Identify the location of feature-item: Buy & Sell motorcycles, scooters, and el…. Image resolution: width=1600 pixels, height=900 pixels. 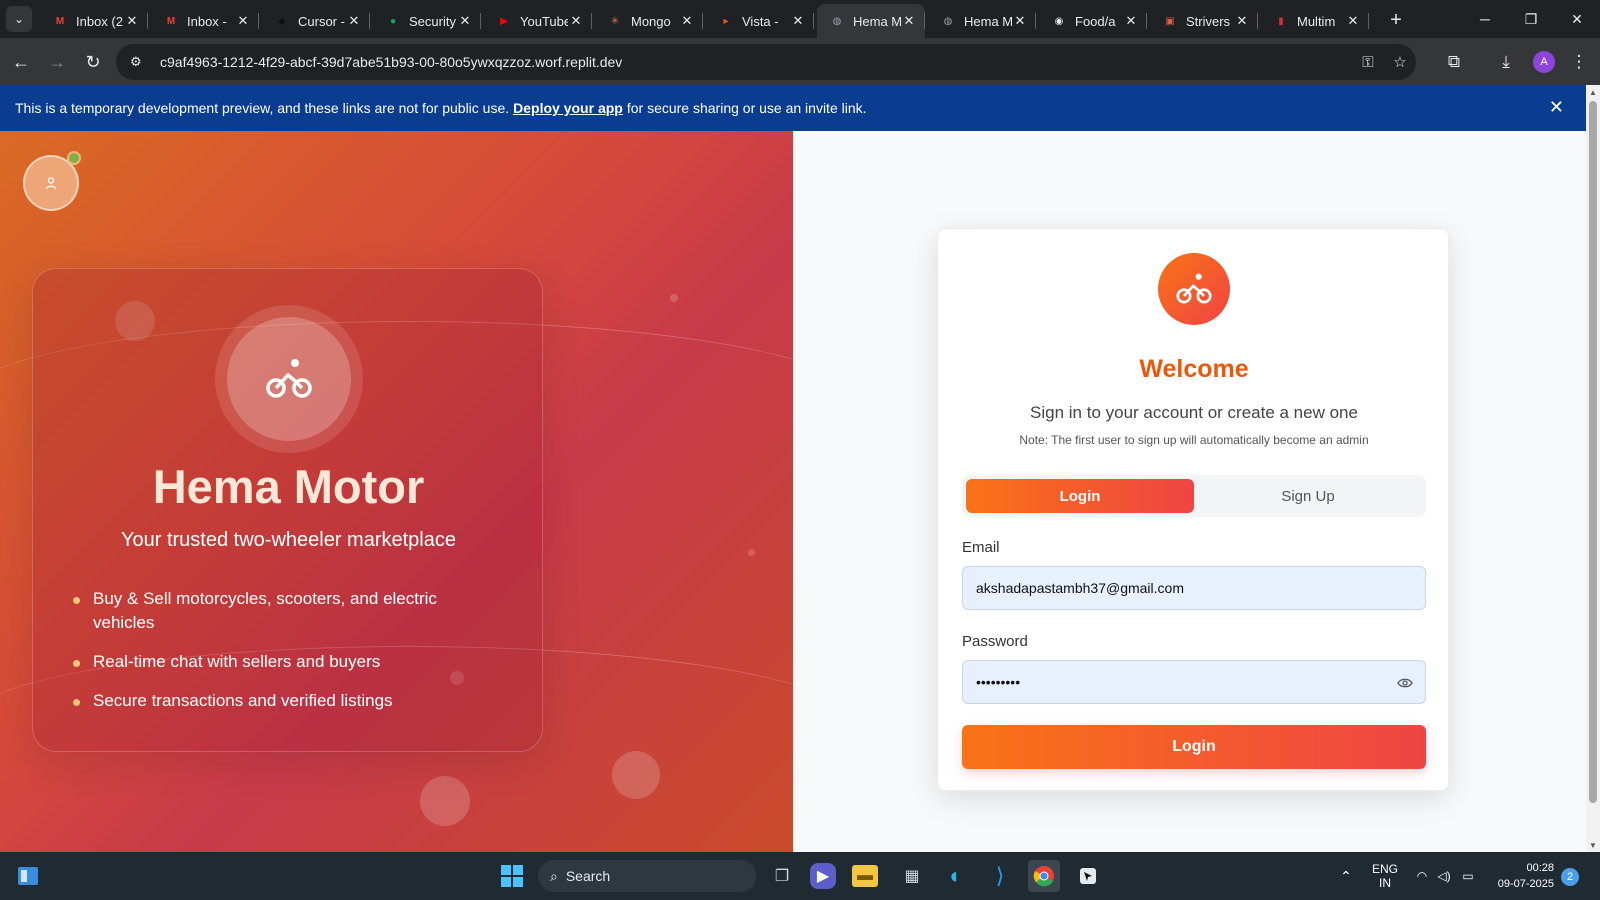
(283, 611).